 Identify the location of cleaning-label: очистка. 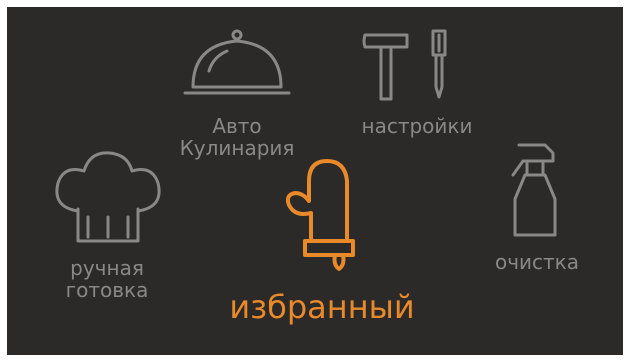
(537, 262).